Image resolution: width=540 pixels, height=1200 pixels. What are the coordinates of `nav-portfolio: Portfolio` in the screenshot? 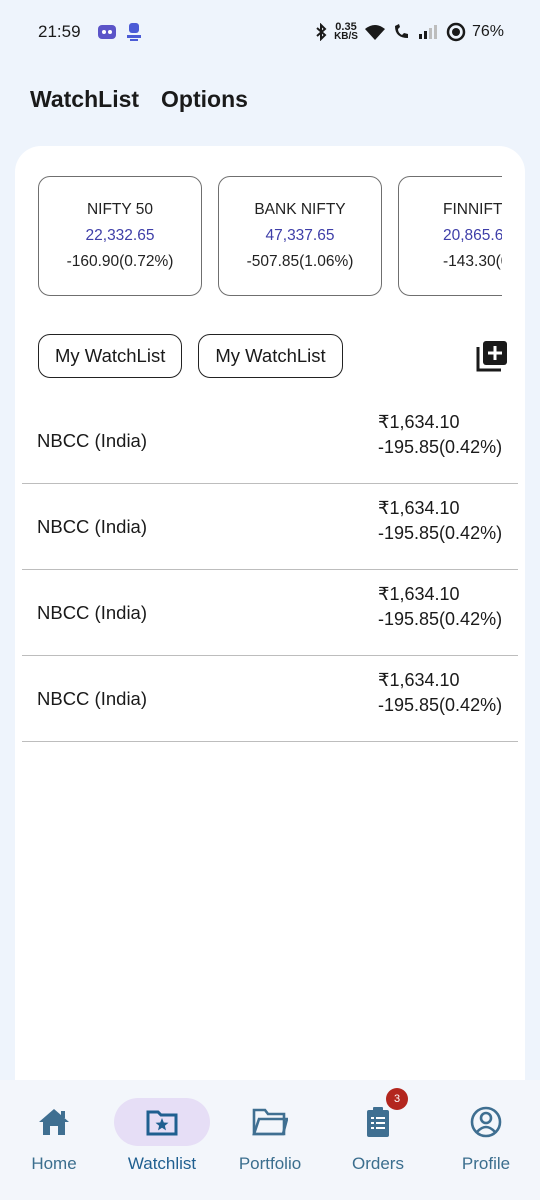 It's located at (270, 1140).